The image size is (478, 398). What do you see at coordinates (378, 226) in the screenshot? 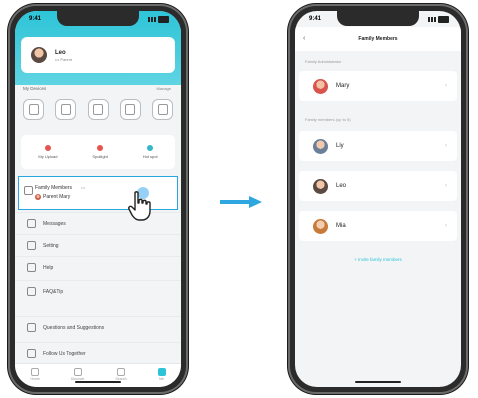
I see `list-item: Mia ›` at bounding box center [378, 226].